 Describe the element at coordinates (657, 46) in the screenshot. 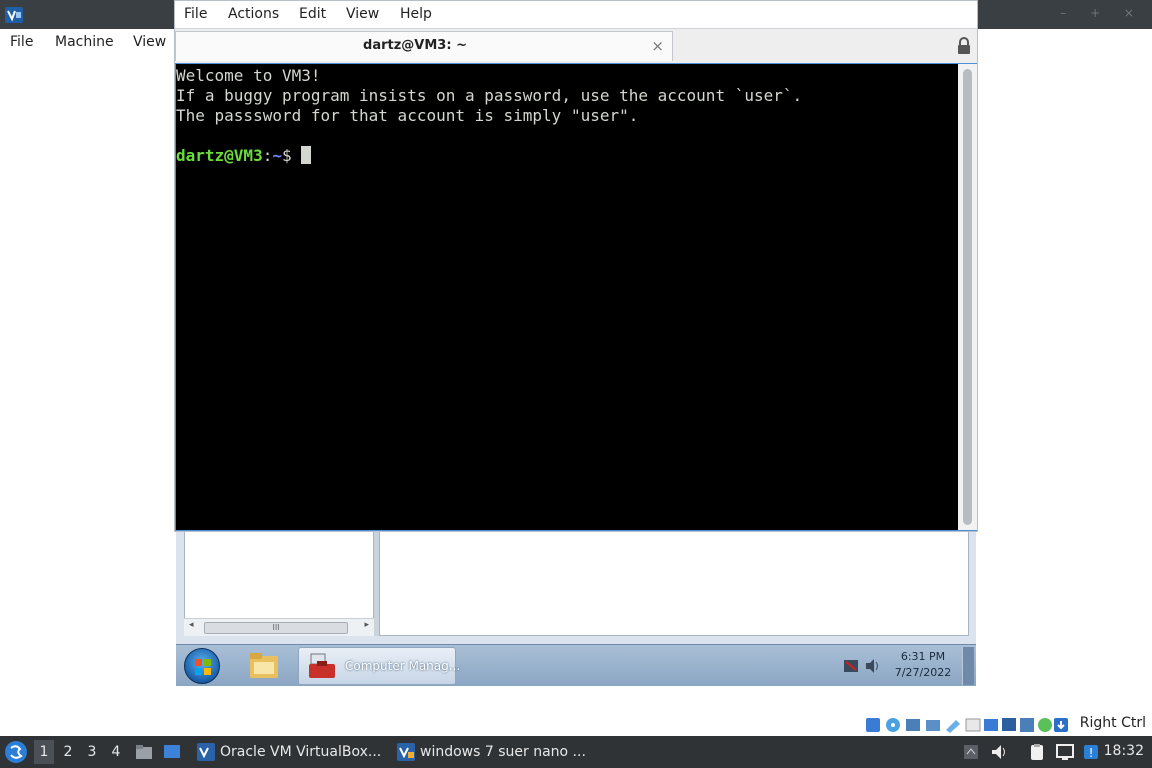

I see `tab-close-icon: ×` at that location.